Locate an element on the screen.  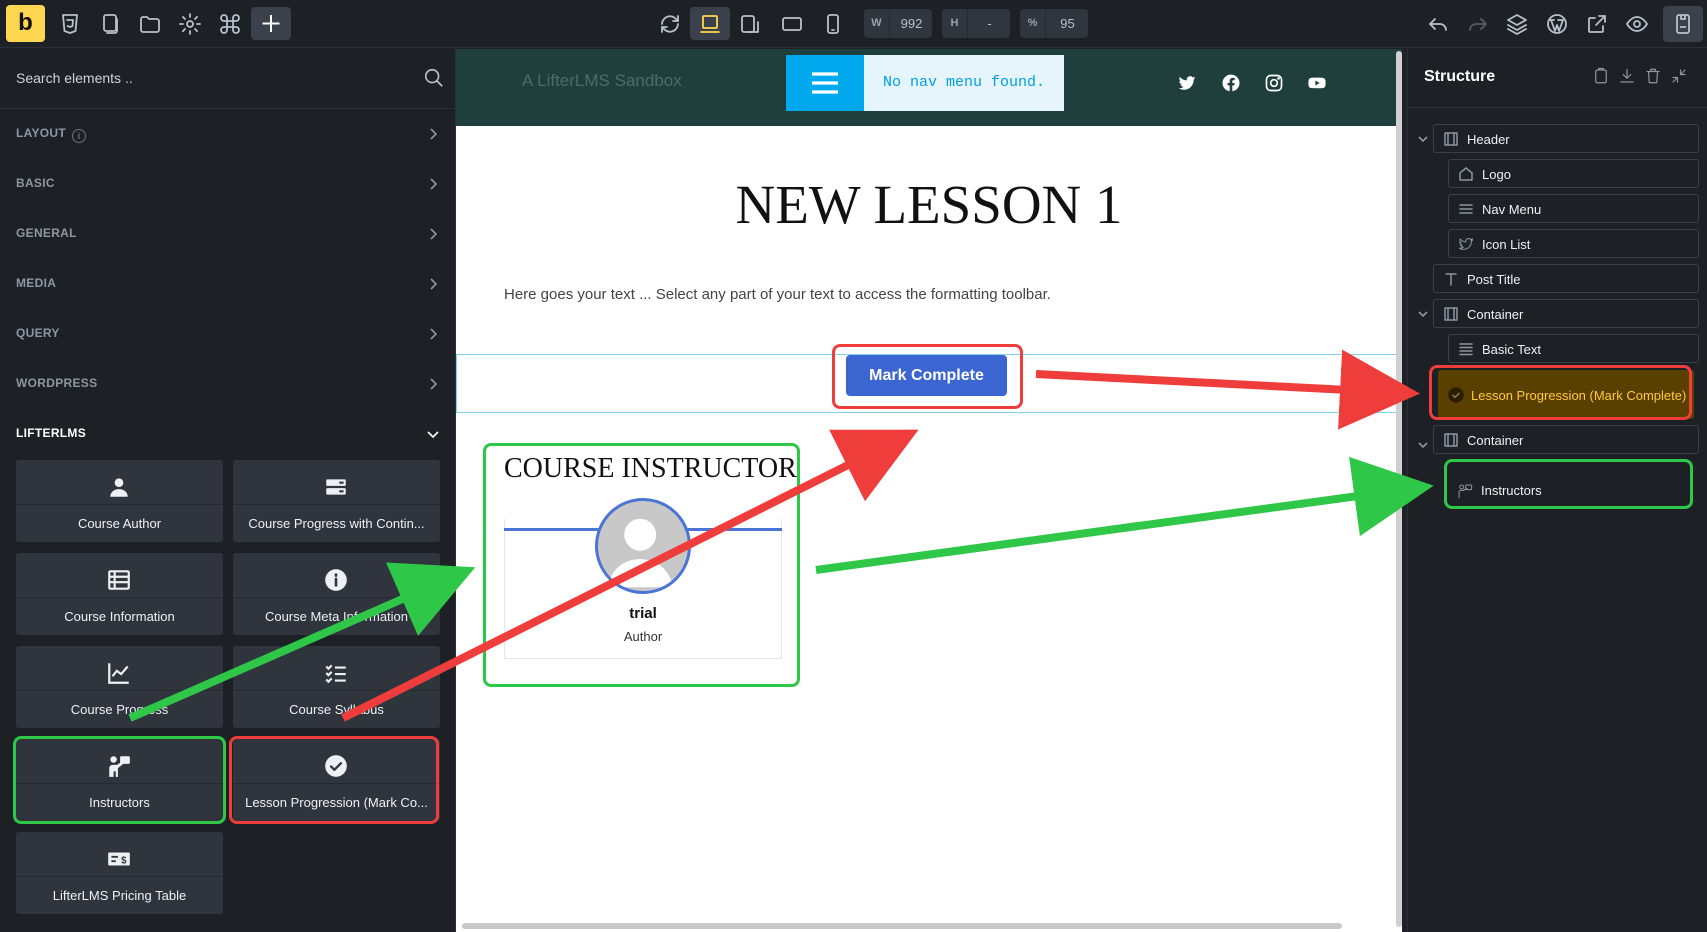
category-wordpress: WORDPRESS is located at coordinates (228, 384).